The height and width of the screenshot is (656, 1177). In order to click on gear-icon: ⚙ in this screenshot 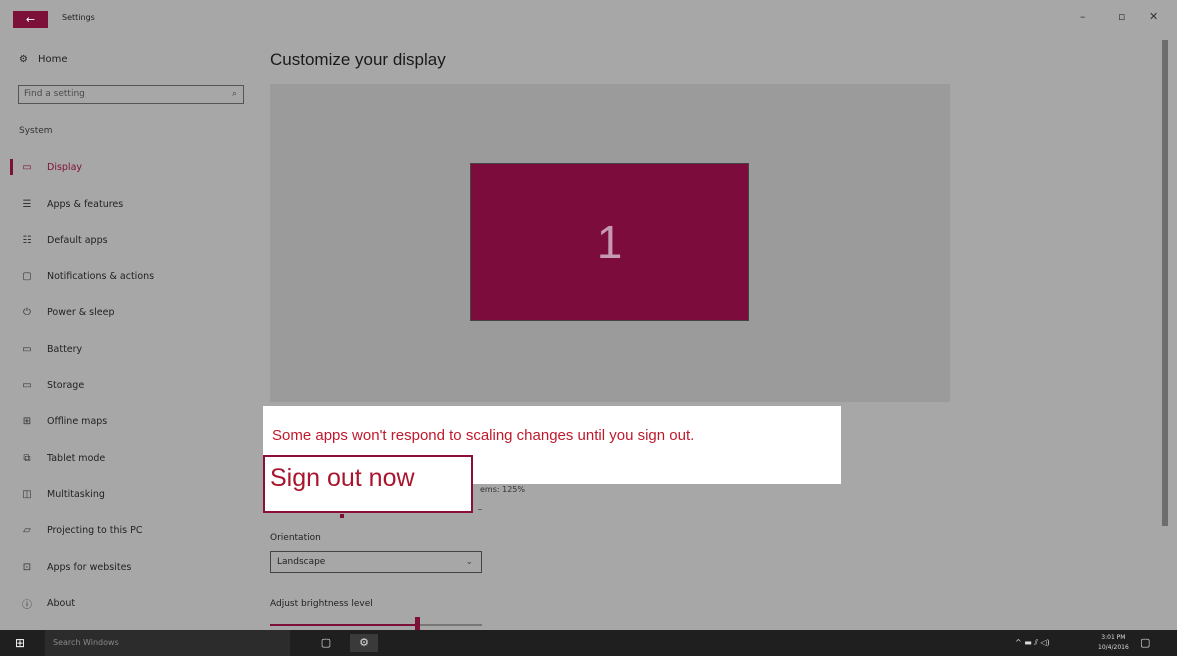, I will do `click(23, 59)`.